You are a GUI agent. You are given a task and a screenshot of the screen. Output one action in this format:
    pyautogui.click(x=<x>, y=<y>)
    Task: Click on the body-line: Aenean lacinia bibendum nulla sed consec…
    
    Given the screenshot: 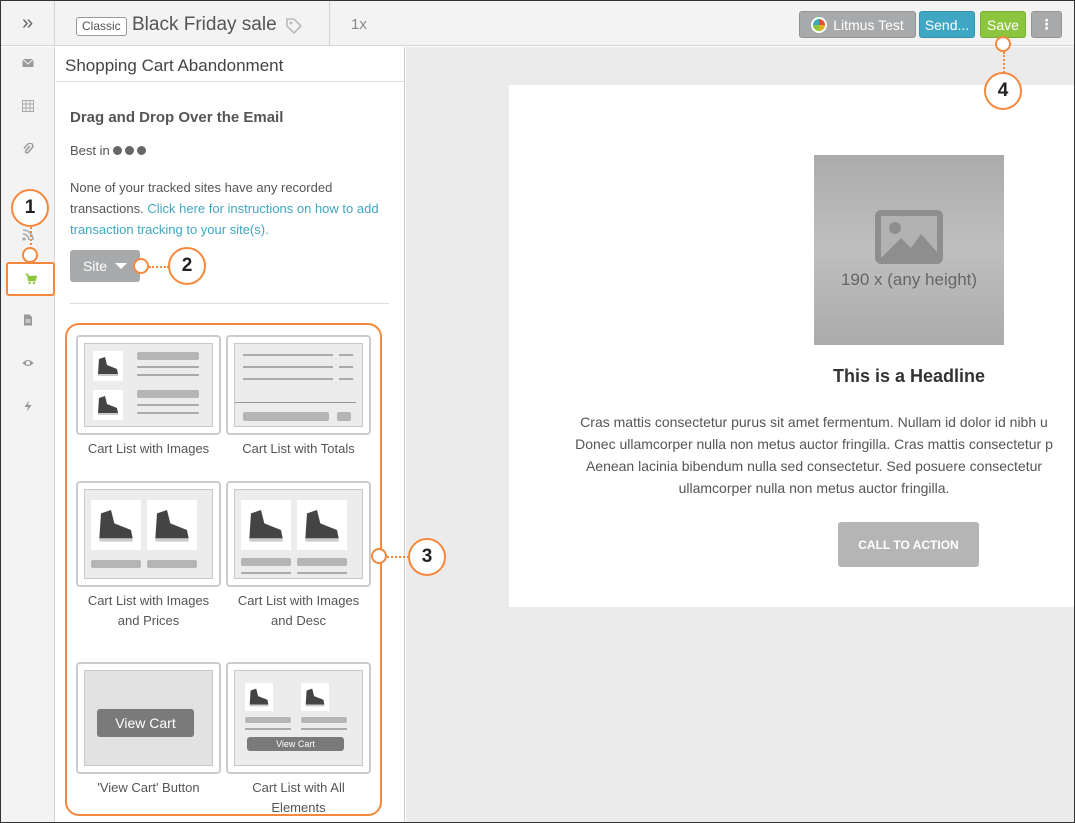 What is the action you would take?
    pyautogui.click(x=814, y=466)
    